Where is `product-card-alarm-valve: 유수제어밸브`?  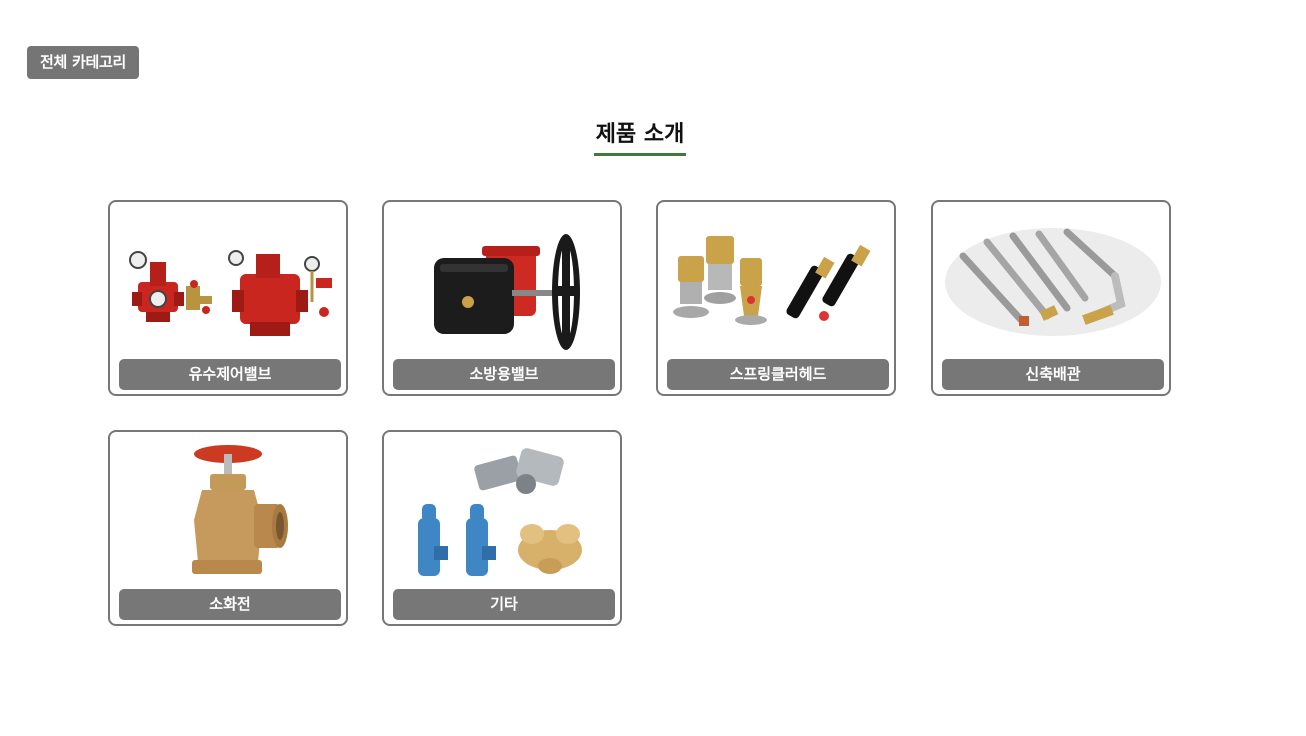
product-card-alarm-valve: 유수제어밸브 is located at coordinates (228, 298).